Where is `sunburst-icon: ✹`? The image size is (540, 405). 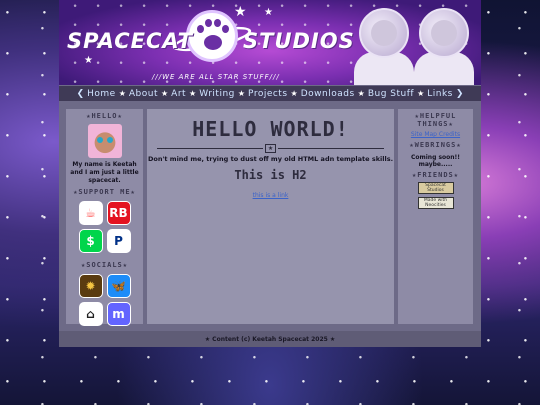
sunburst-icon: ✹ is located at coordinates (90, 286).